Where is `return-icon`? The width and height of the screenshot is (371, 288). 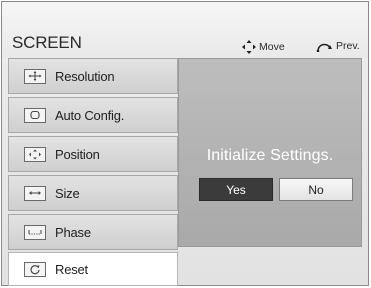 return-icon is located at coordinates (324, 47).